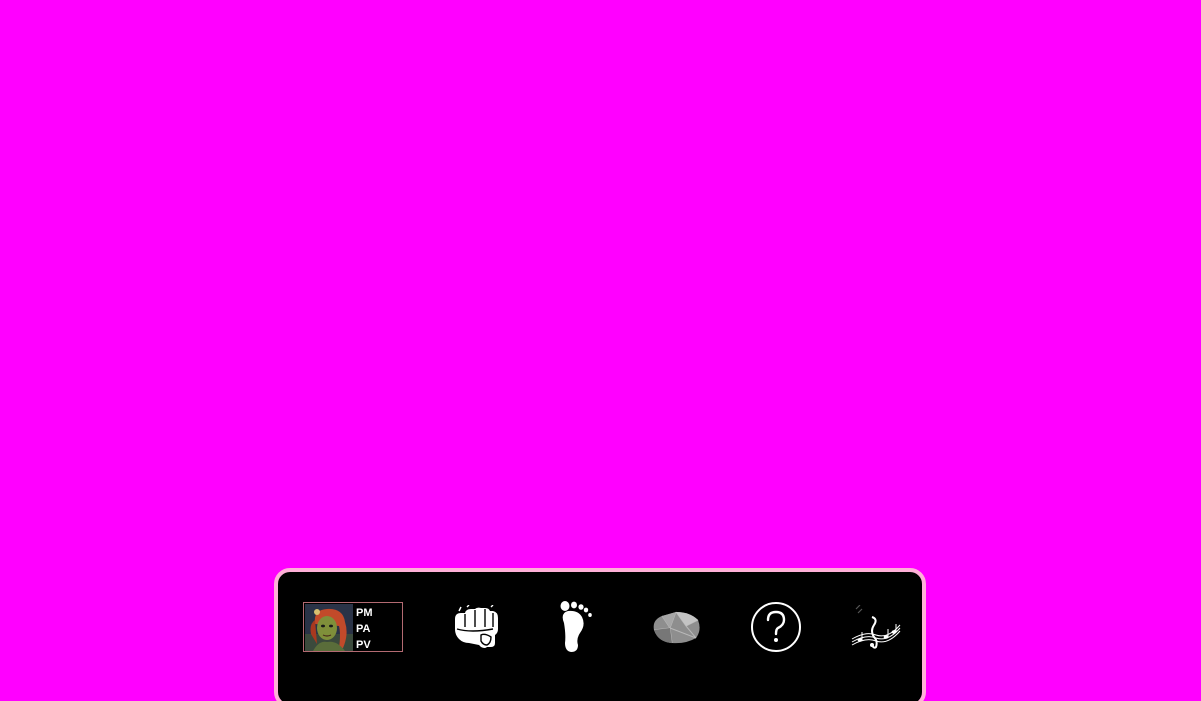  I want to click on punch-button, so click(476, 627).